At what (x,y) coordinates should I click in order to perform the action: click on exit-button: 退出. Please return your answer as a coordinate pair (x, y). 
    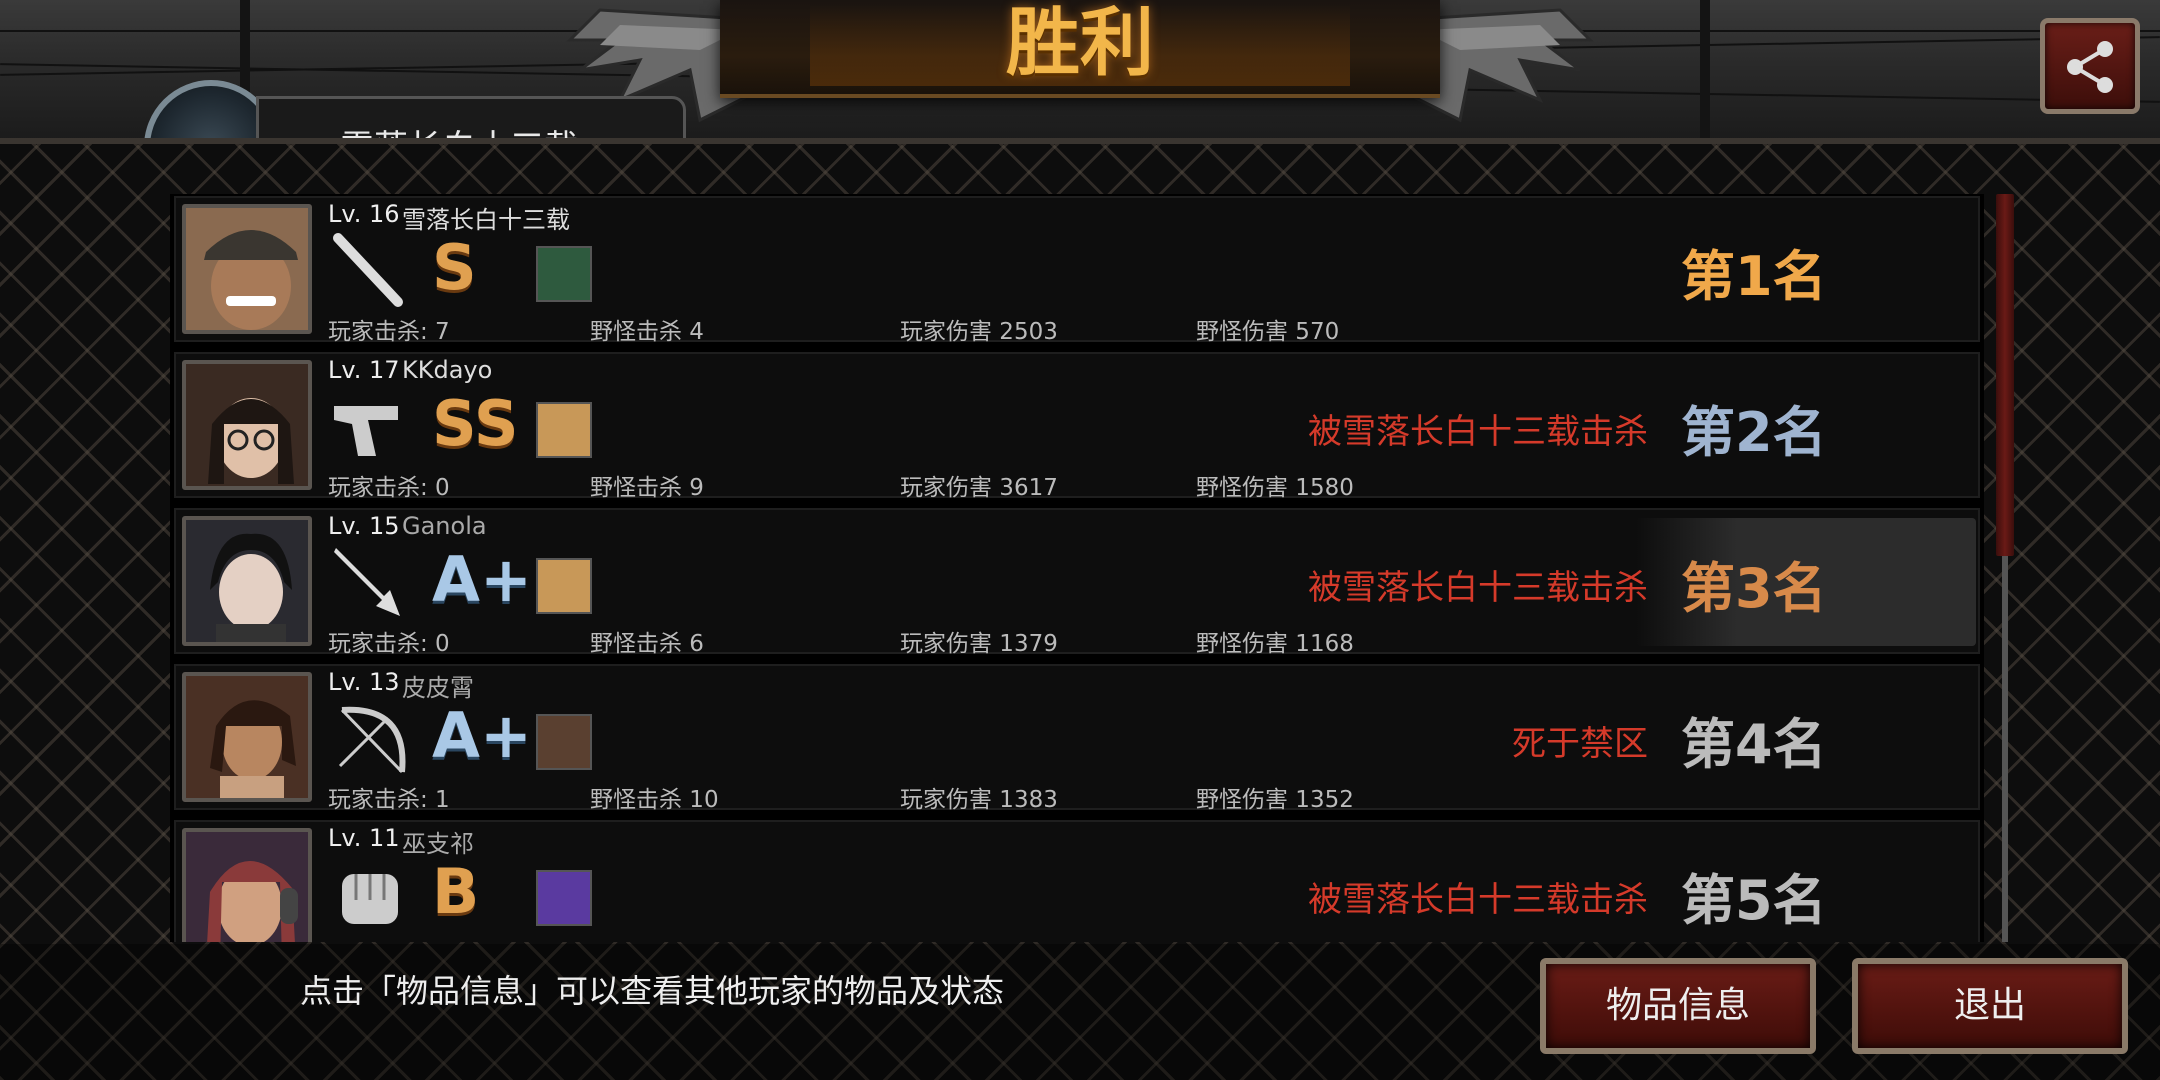
    Looking at the image, I should click on (1990, 1006).